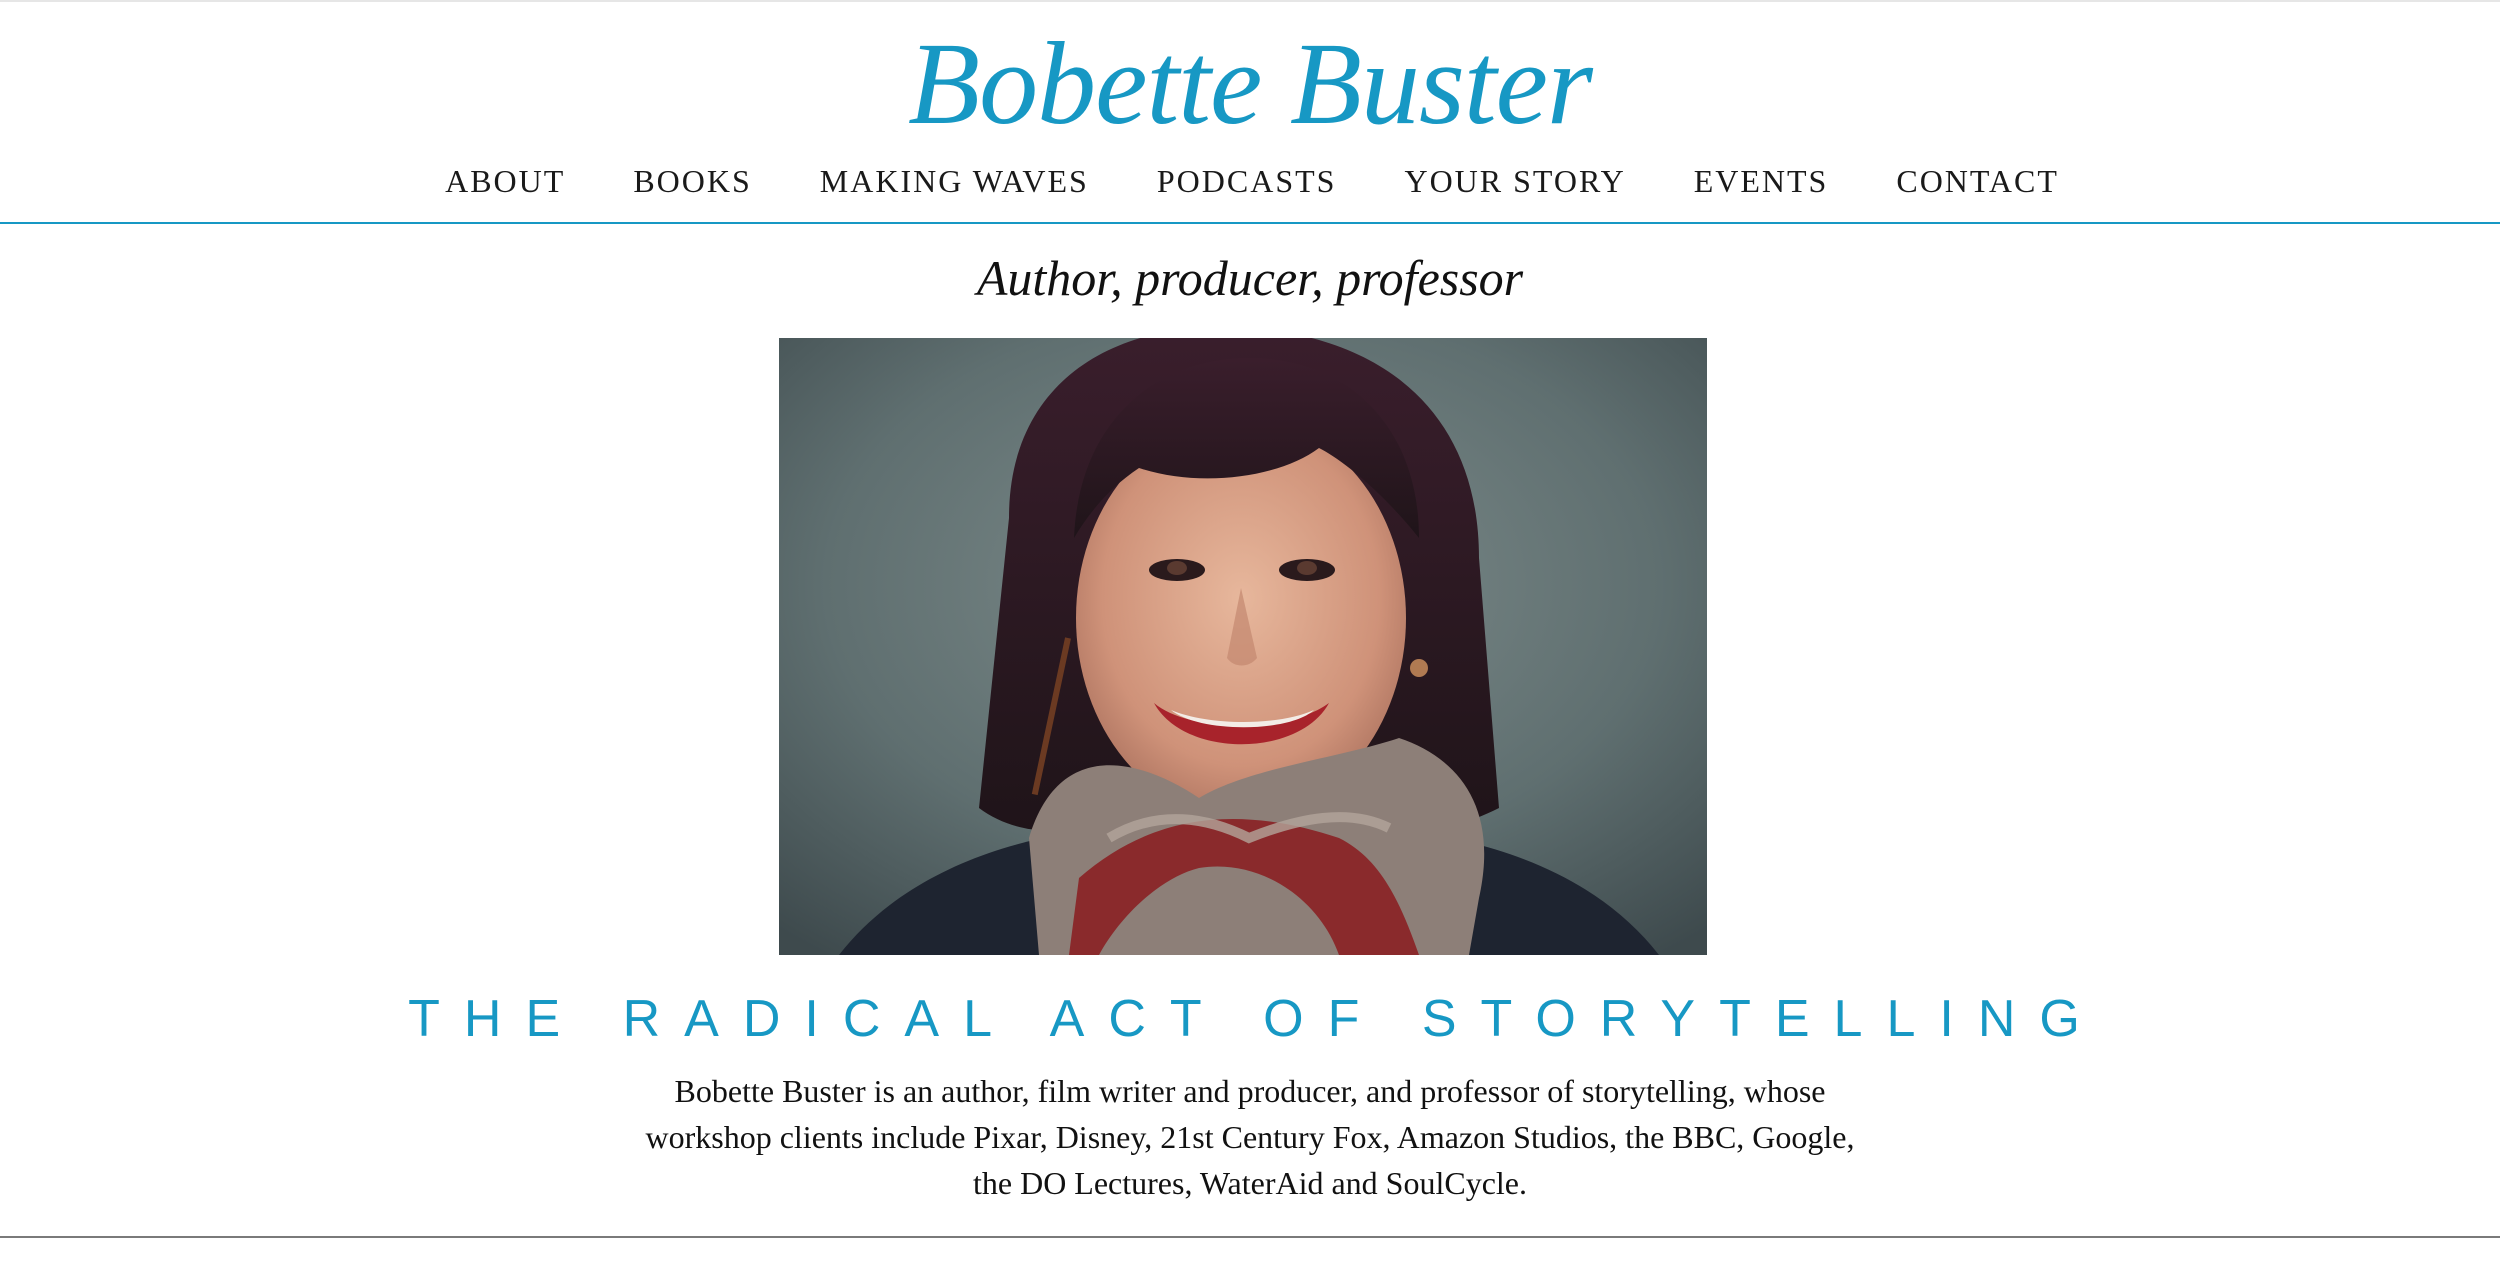  I want to click on nav-item-about: ABOUT, so click(505, 181).